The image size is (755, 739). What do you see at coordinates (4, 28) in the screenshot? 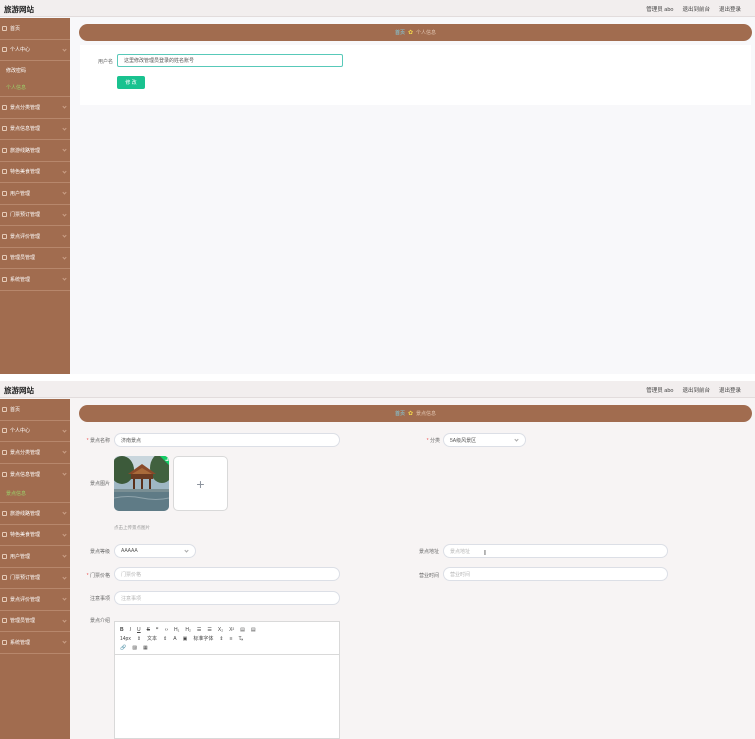
I see `home-icon` at bounding box center [4, 28].